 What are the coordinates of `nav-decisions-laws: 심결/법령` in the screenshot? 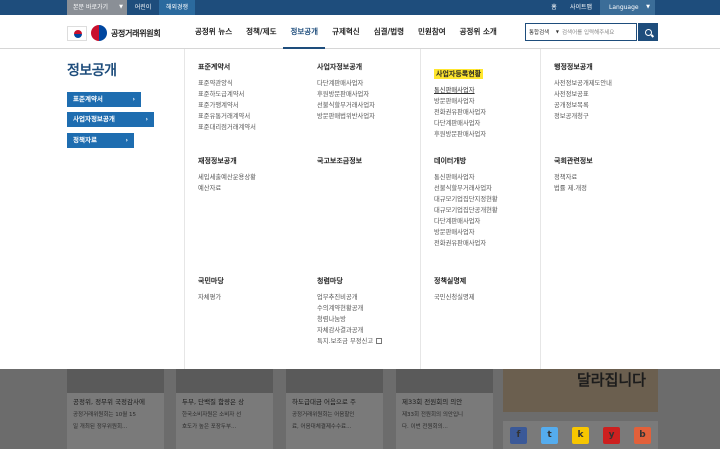 It's located at (389, 32).